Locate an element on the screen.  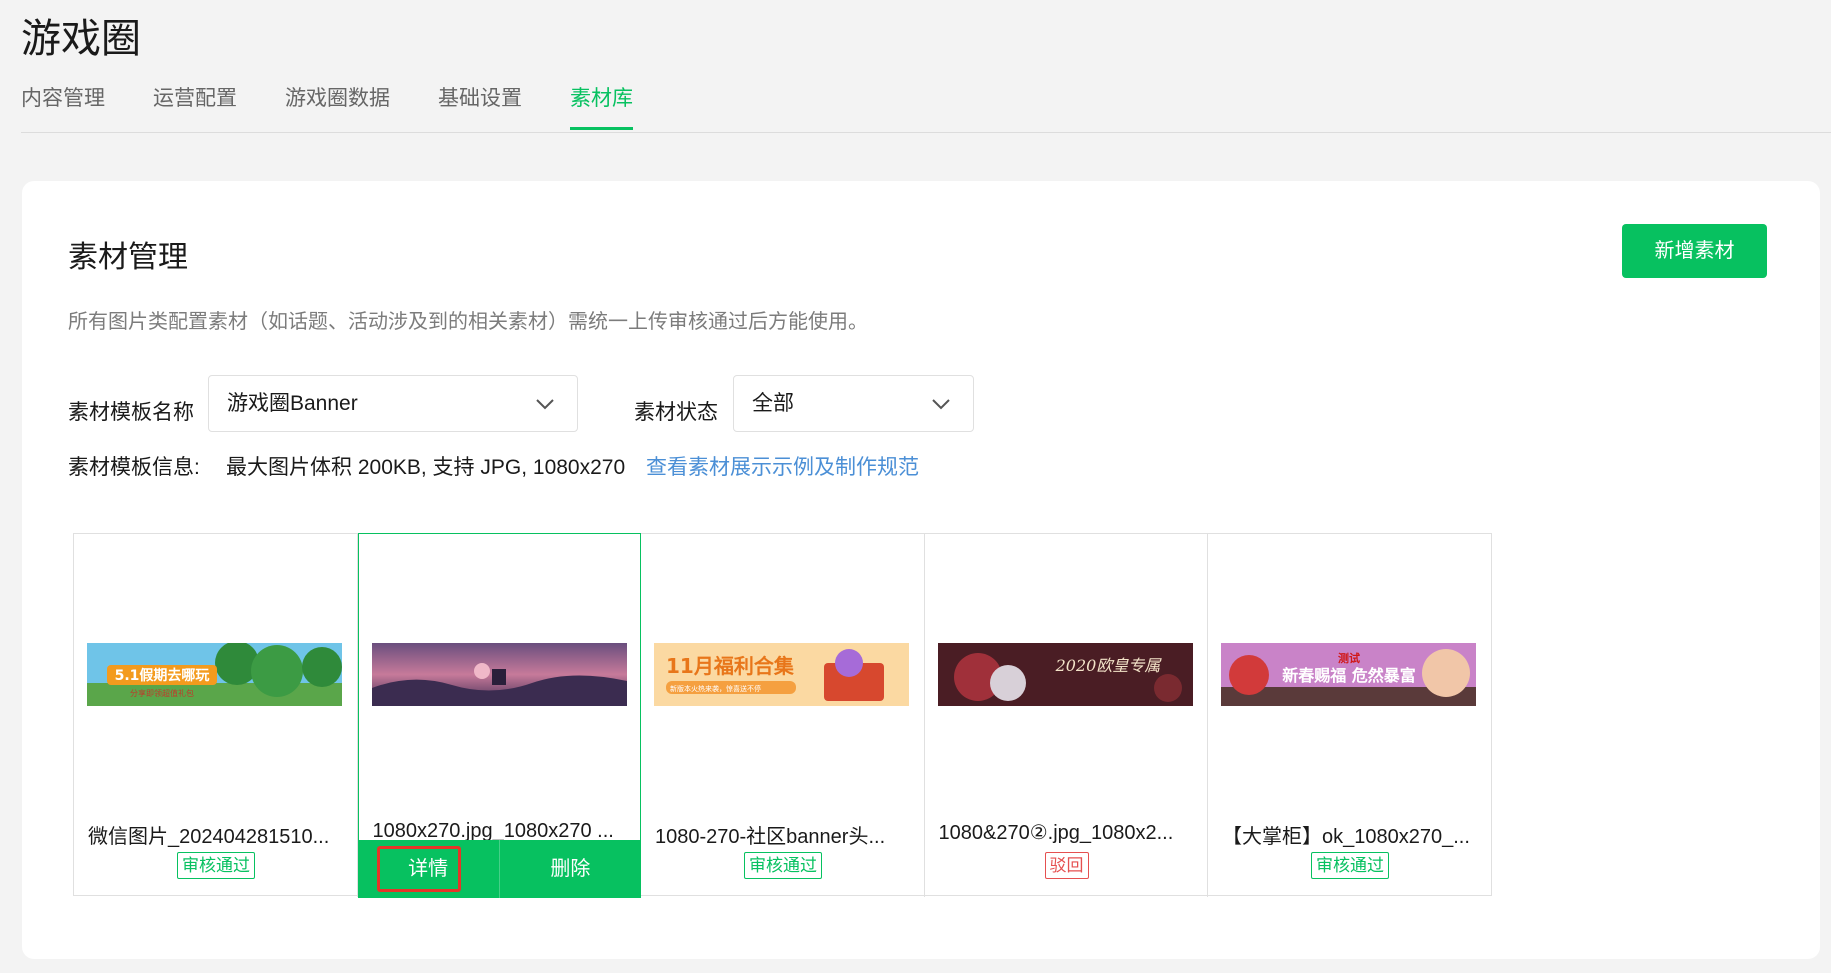
material-card: 2020欧皇专属 1080&270②.jpg_1080x2... 驳回 is located at coordinates (1066, 715).